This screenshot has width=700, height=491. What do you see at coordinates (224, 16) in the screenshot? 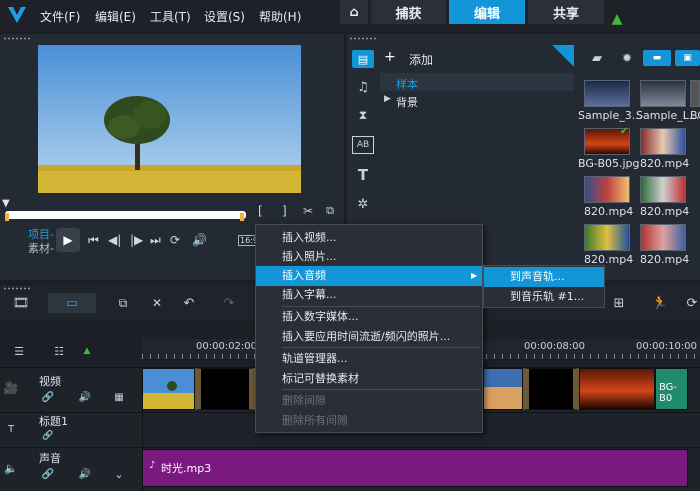
I see `menu-settings: 设置(S)` at bounding box center [224, 16].